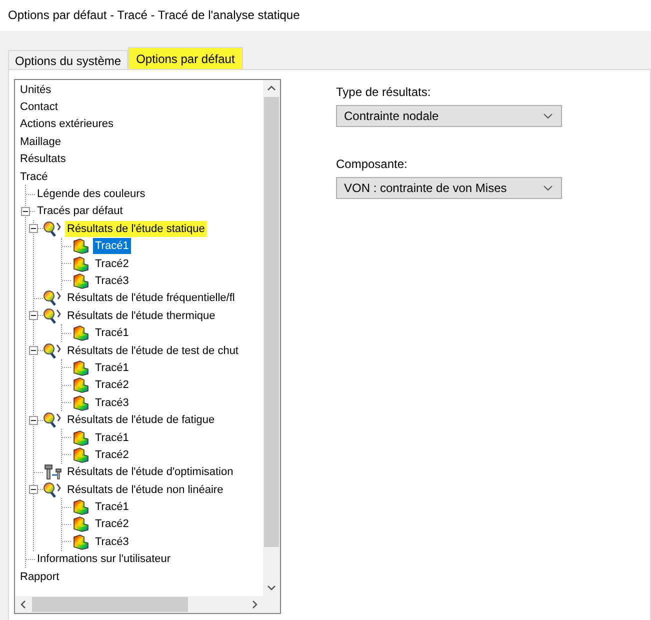  Describe the element at coordinates (372, 164) in the screenshot. I see `field-label: Composante:` at that location.